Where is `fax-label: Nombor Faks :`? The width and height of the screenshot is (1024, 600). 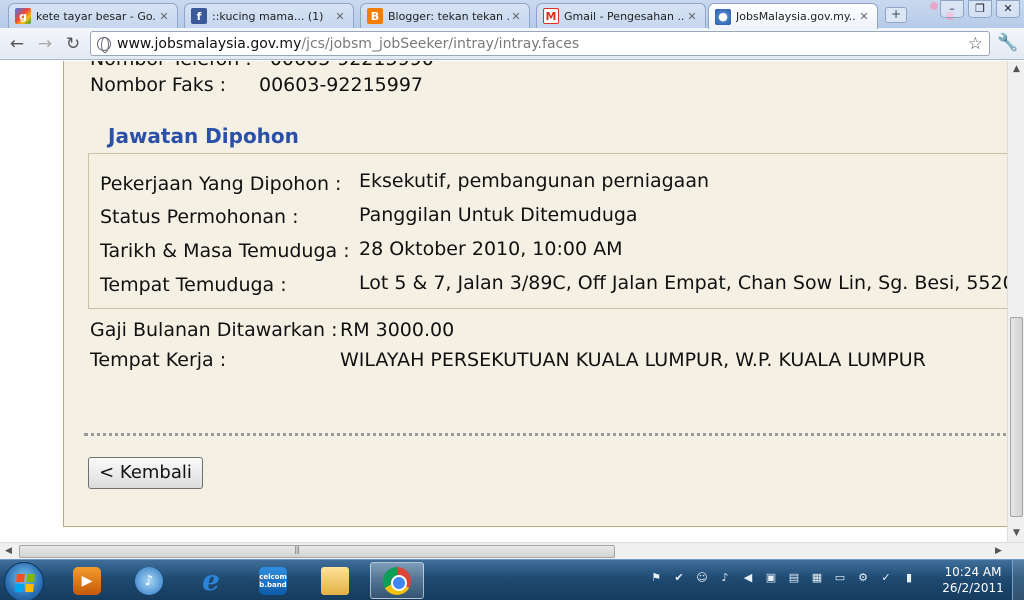 fax-label: Nombor Faks : is located at coordinates (158, 85).